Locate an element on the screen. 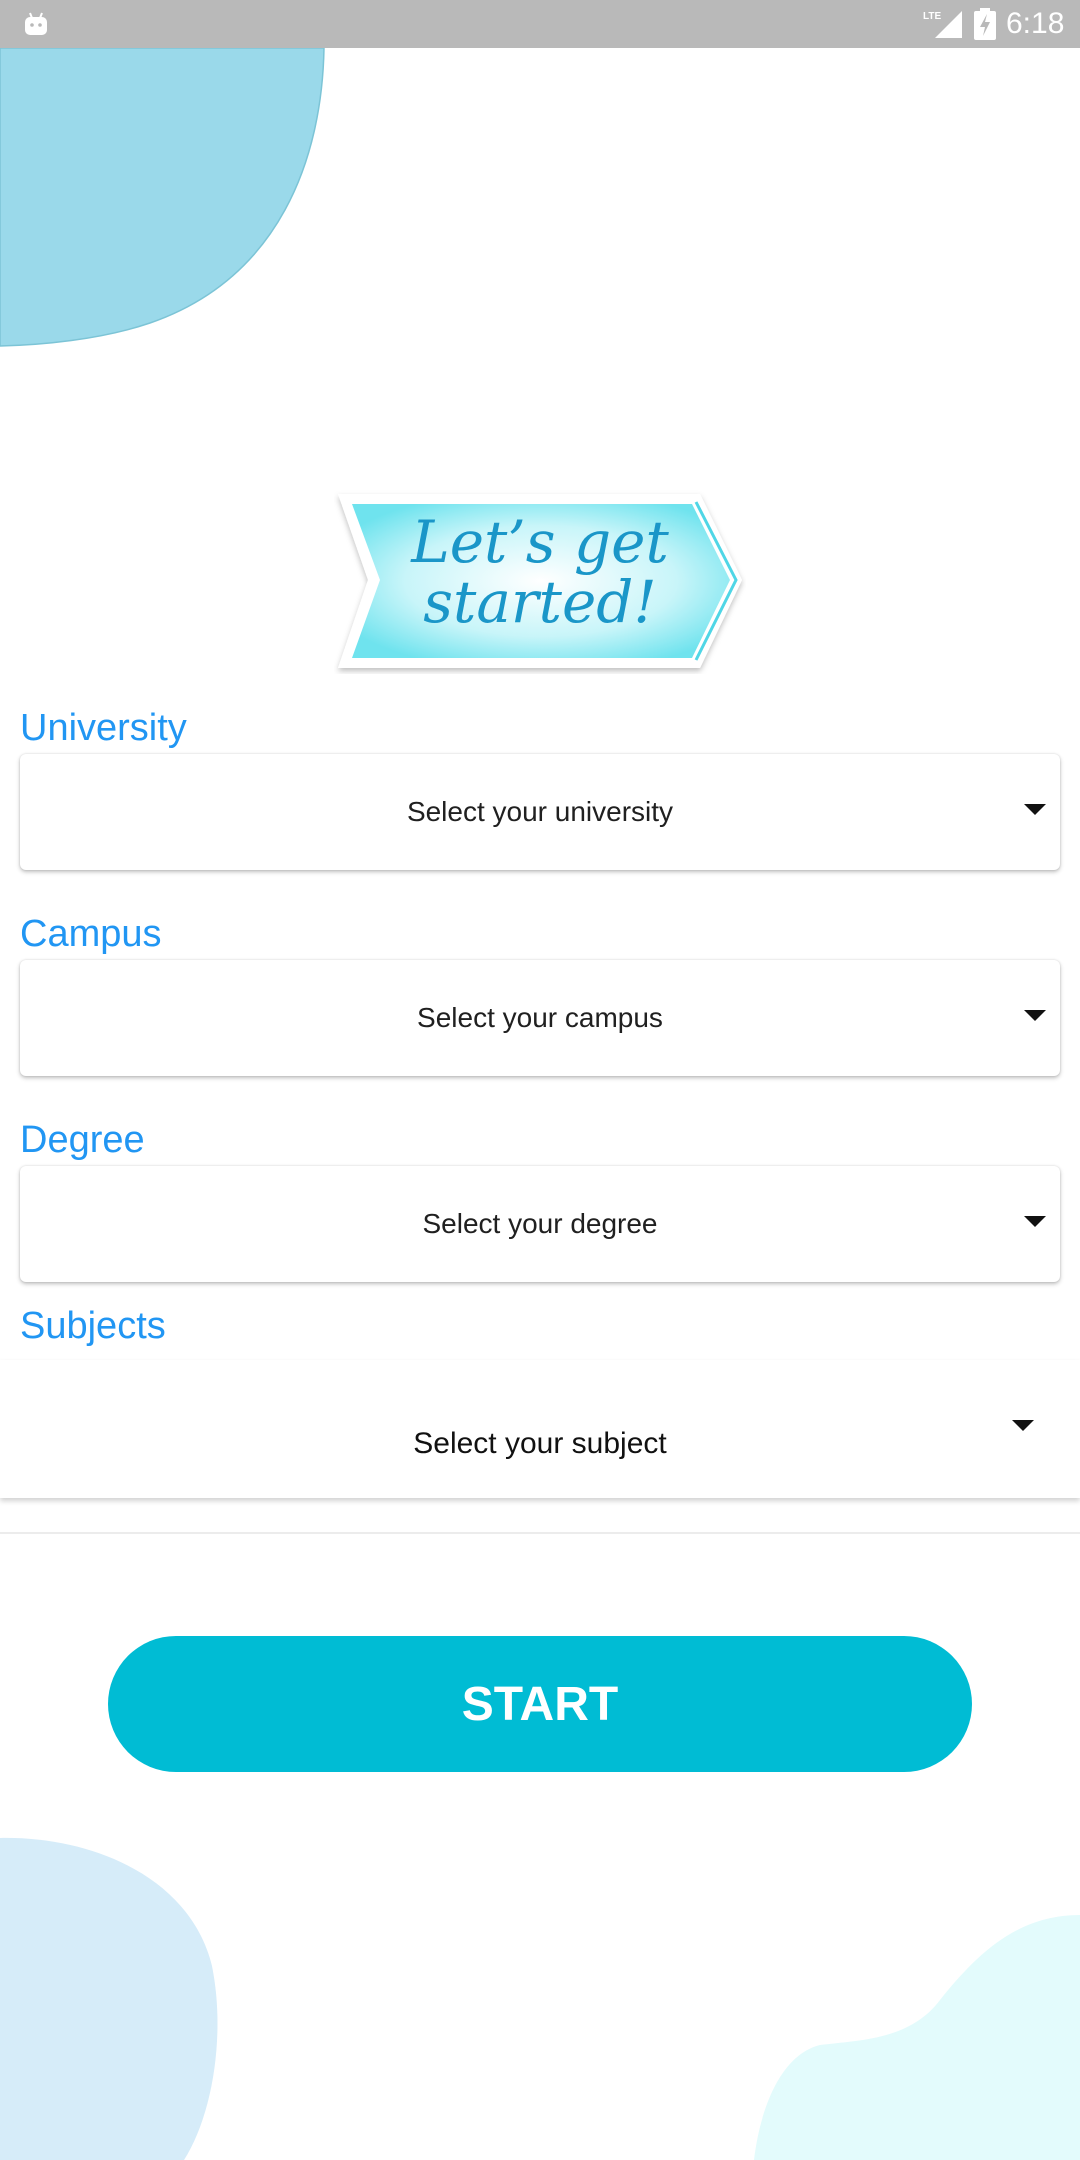 The height and width of the screenshot is (2160, 1080). divider is located at coordinates (540, 1533).